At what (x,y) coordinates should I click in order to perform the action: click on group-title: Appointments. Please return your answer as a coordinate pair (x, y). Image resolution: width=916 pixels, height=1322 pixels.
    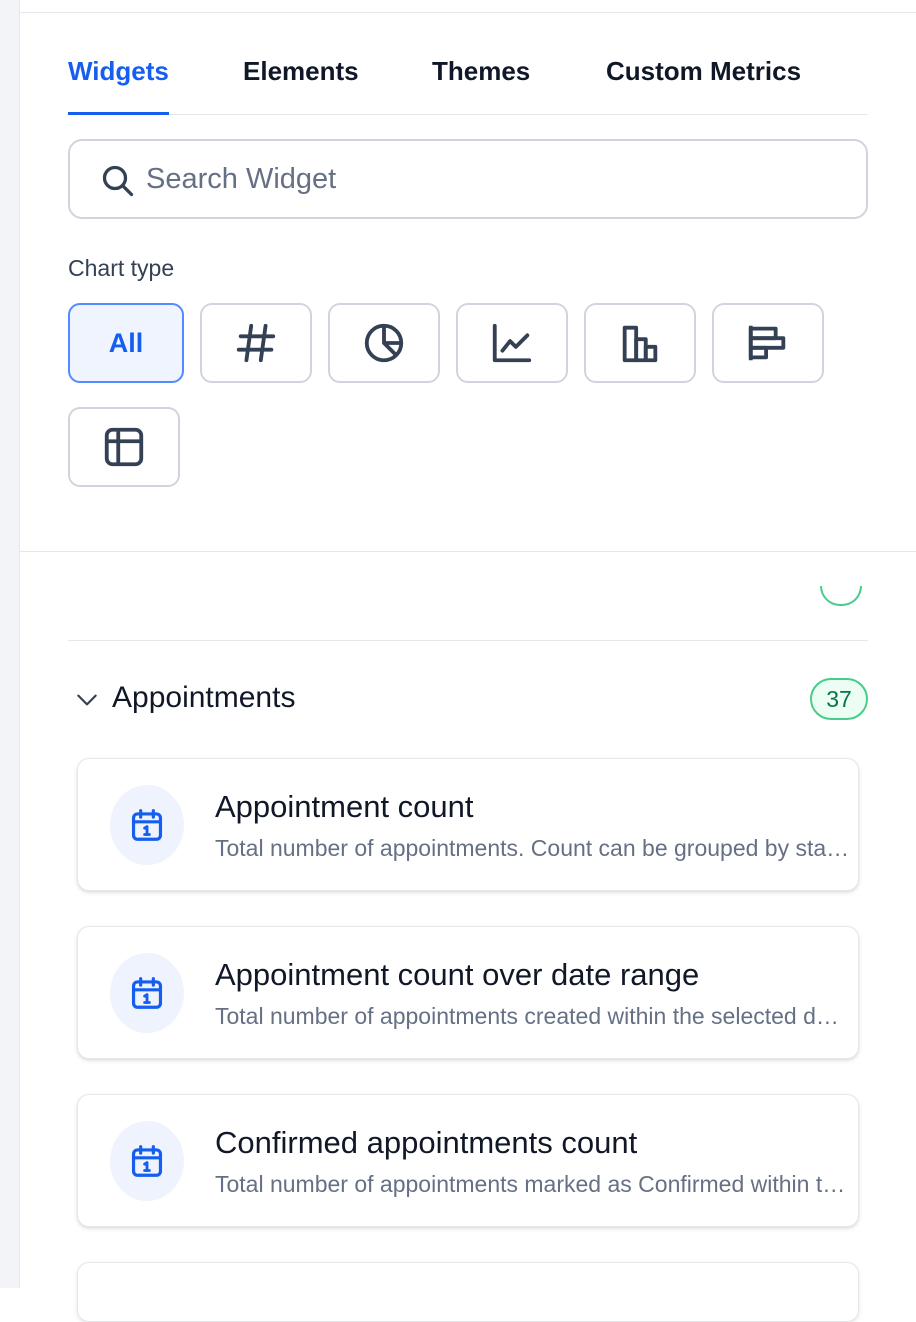
    Looking at the image, I should click on (204, 697).